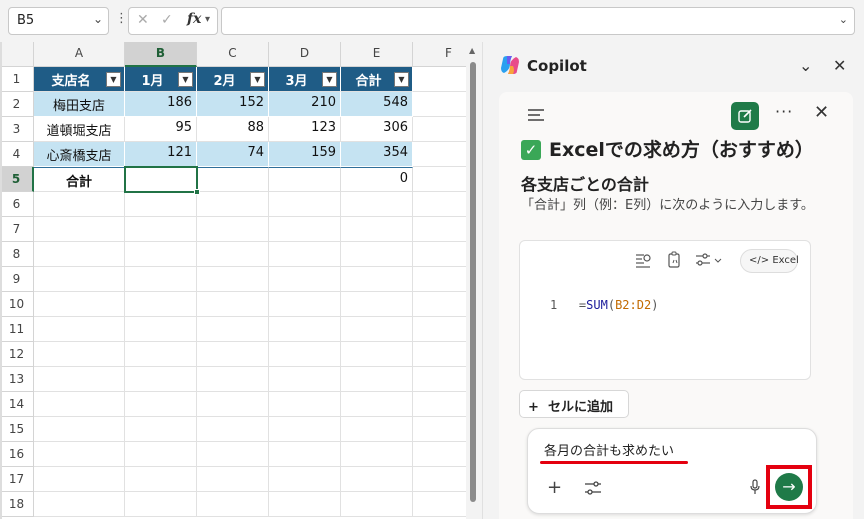 The height and width of the screenshot is (519, 864). What do you see at coordinates (17, 504) in the screenshot?
I see `row-header-18: 18` at bounding box center [17, 504].